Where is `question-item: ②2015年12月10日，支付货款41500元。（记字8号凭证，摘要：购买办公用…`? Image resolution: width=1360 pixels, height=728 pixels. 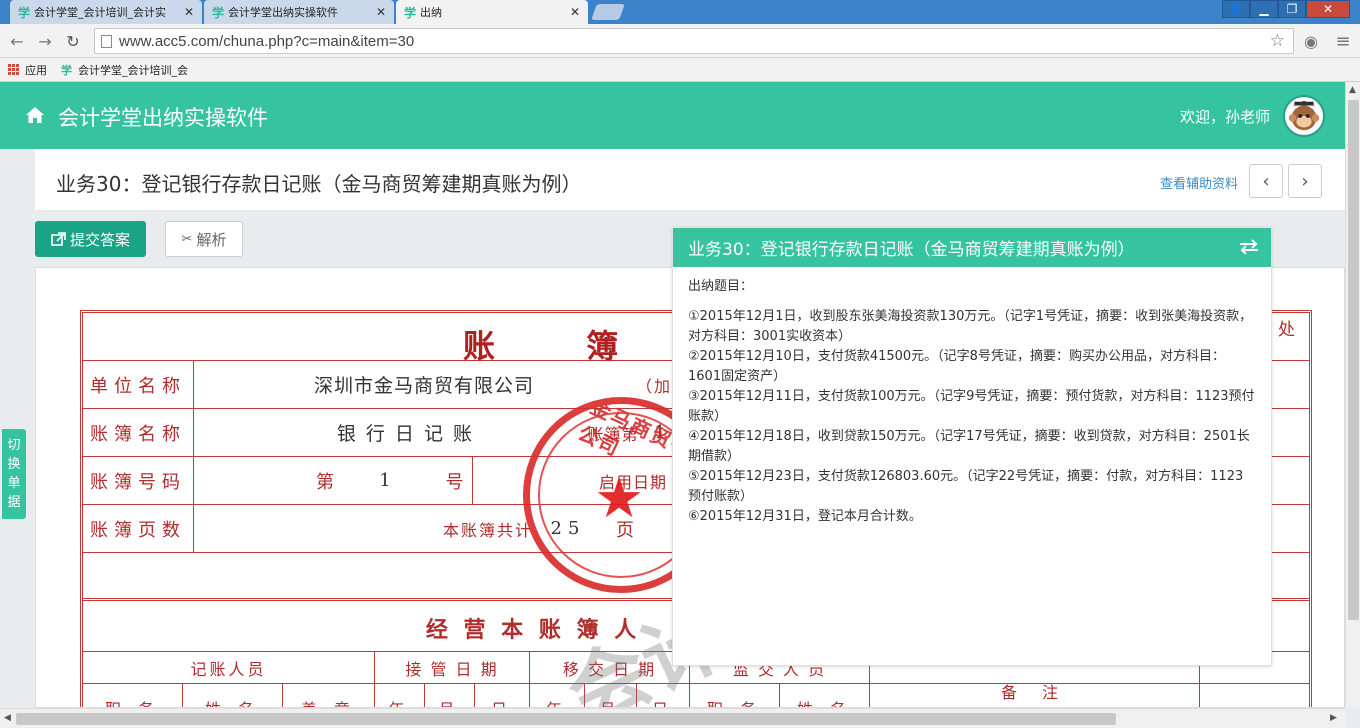
question-item: ②2015年12月10日，支付货款41500元。（记字8号凭证，摘要：购买办公用… is located at coordinates (956, 366).